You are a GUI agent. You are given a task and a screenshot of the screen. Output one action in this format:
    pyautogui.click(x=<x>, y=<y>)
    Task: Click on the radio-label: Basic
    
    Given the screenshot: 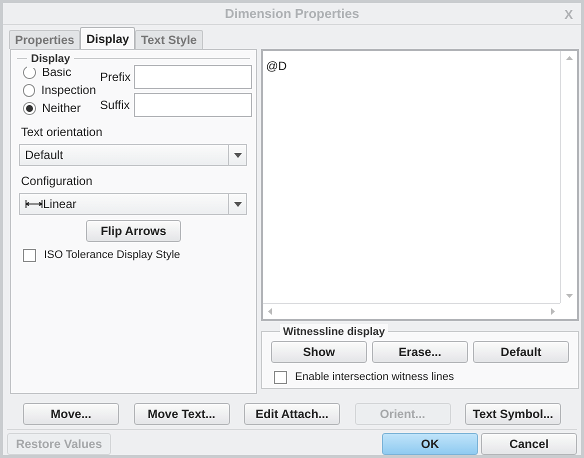 What is the action you would take?
    pyautogui.click(x=57, y=72)
    